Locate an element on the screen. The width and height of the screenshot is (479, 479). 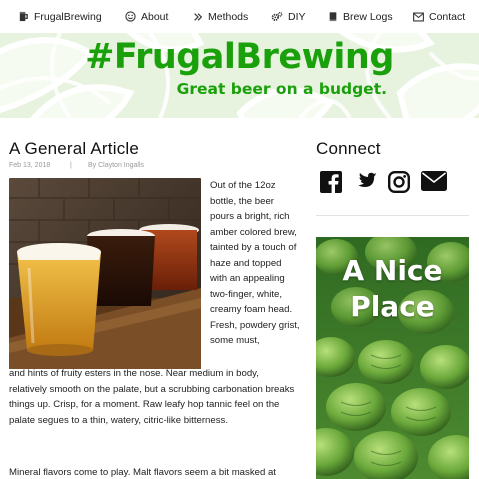
nav-label: Brew Logs is located at coordinates (368, 16).